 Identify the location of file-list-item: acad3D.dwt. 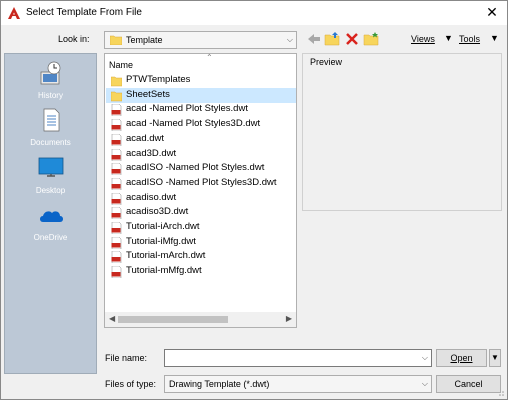
(201, 154).